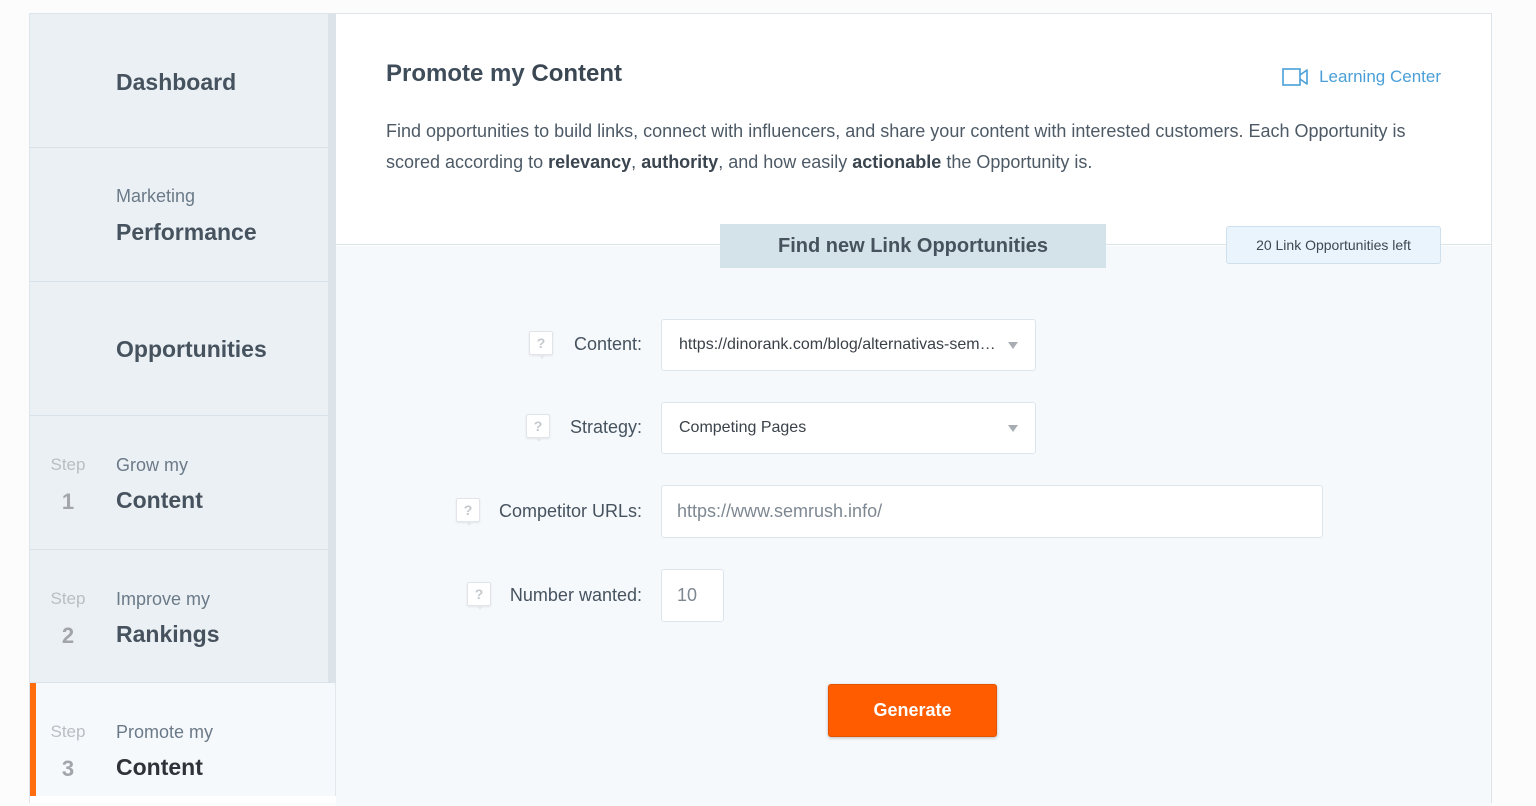  Describe the element at coordinates (68, 501) in the screenshot. I see `step-number: 1` at that location.